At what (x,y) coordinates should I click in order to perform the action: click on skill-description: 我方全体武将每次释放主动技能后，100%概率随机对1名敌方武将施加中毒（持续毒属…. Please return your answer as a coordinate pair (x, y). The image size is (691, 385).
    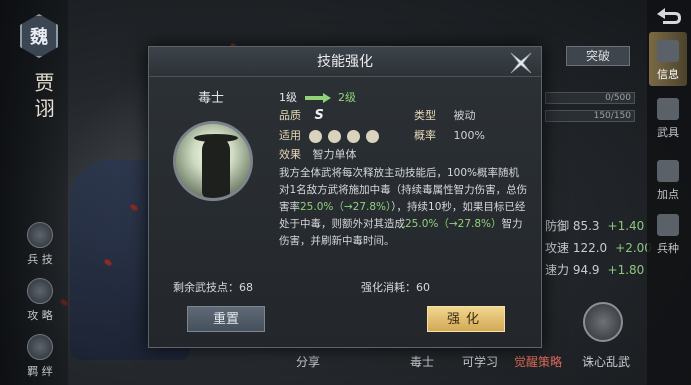
    Looking at the image, I should click on (404, 207).